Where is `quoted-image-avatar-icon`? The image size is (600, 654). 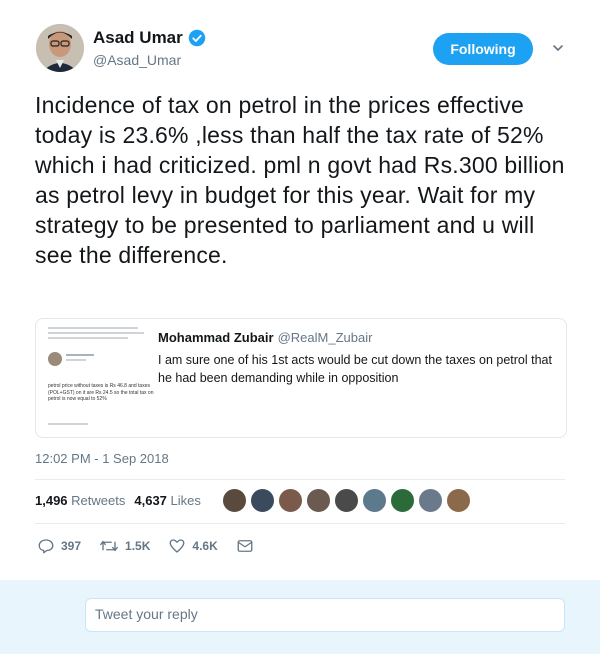 quoted-image-avatar-icon is located at coordinates (55, 359).